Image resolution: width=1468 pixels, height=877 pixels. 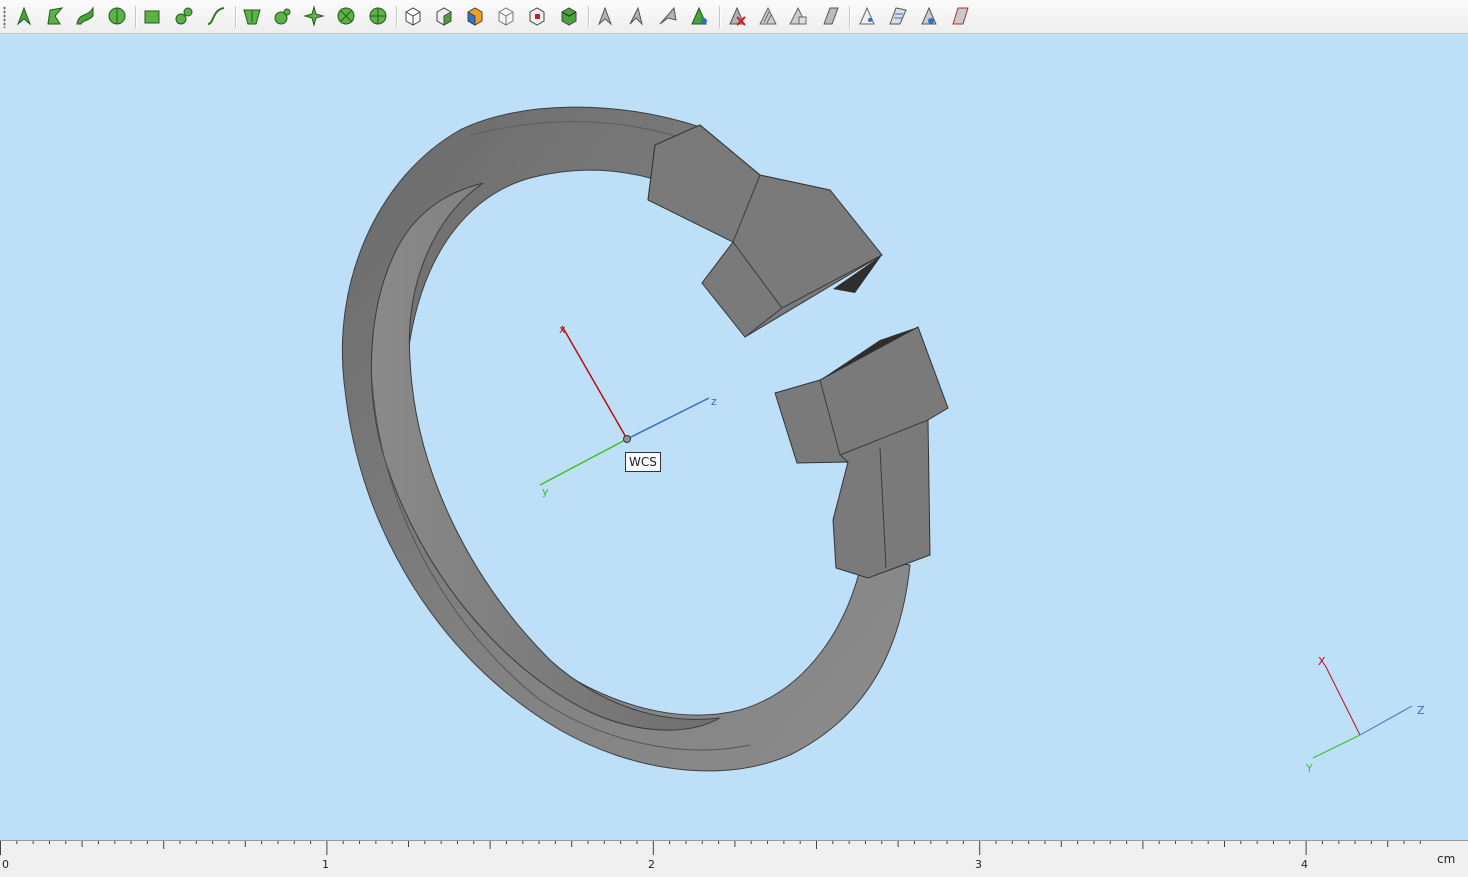 I want to click on view-point-tool, so click(x=929, y=16).